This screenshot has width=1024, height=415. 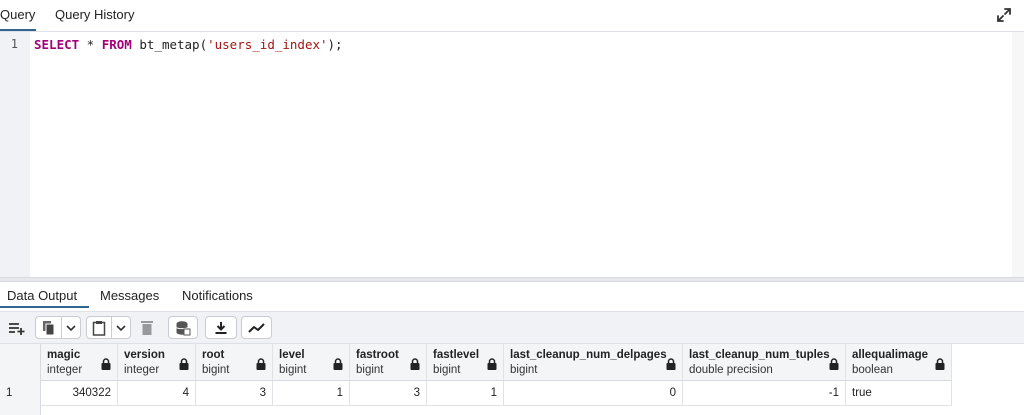 What do you see at coordinates (15, 154) in the screenshot?
I see `line-gutter: 1` at bounding box center [15, 154].